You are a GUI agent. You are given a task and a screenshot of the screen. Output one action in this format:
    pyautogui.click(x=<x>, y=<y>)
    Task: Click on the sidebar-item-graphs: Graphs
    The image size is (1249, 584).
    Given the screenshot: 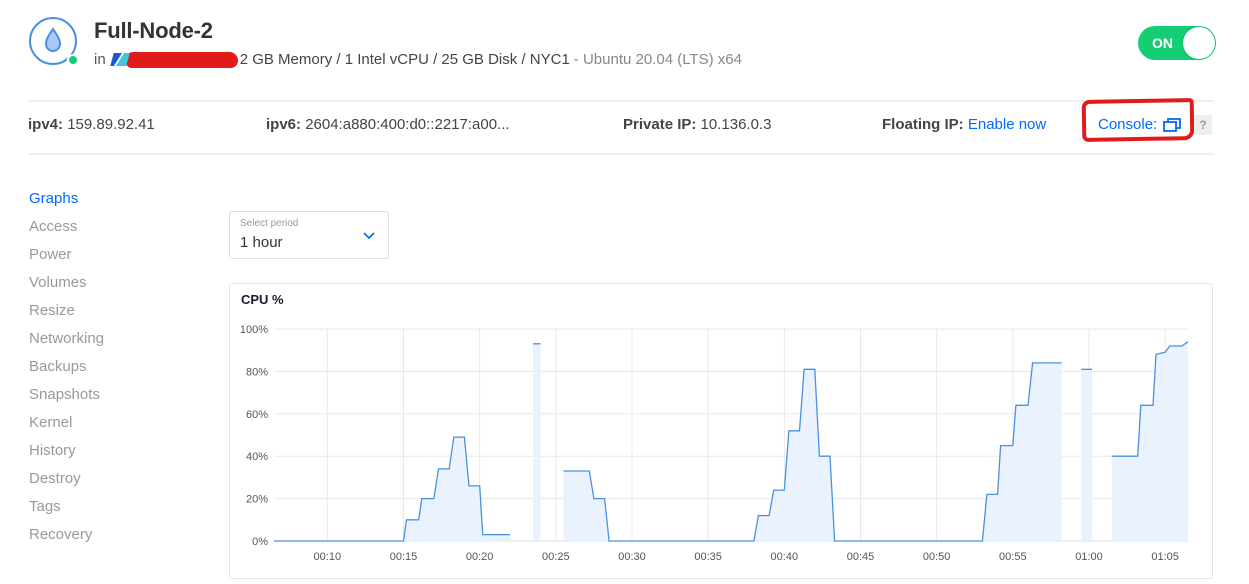 What is the action you would take?
    pyautogui.click(x=114, y=203)
    